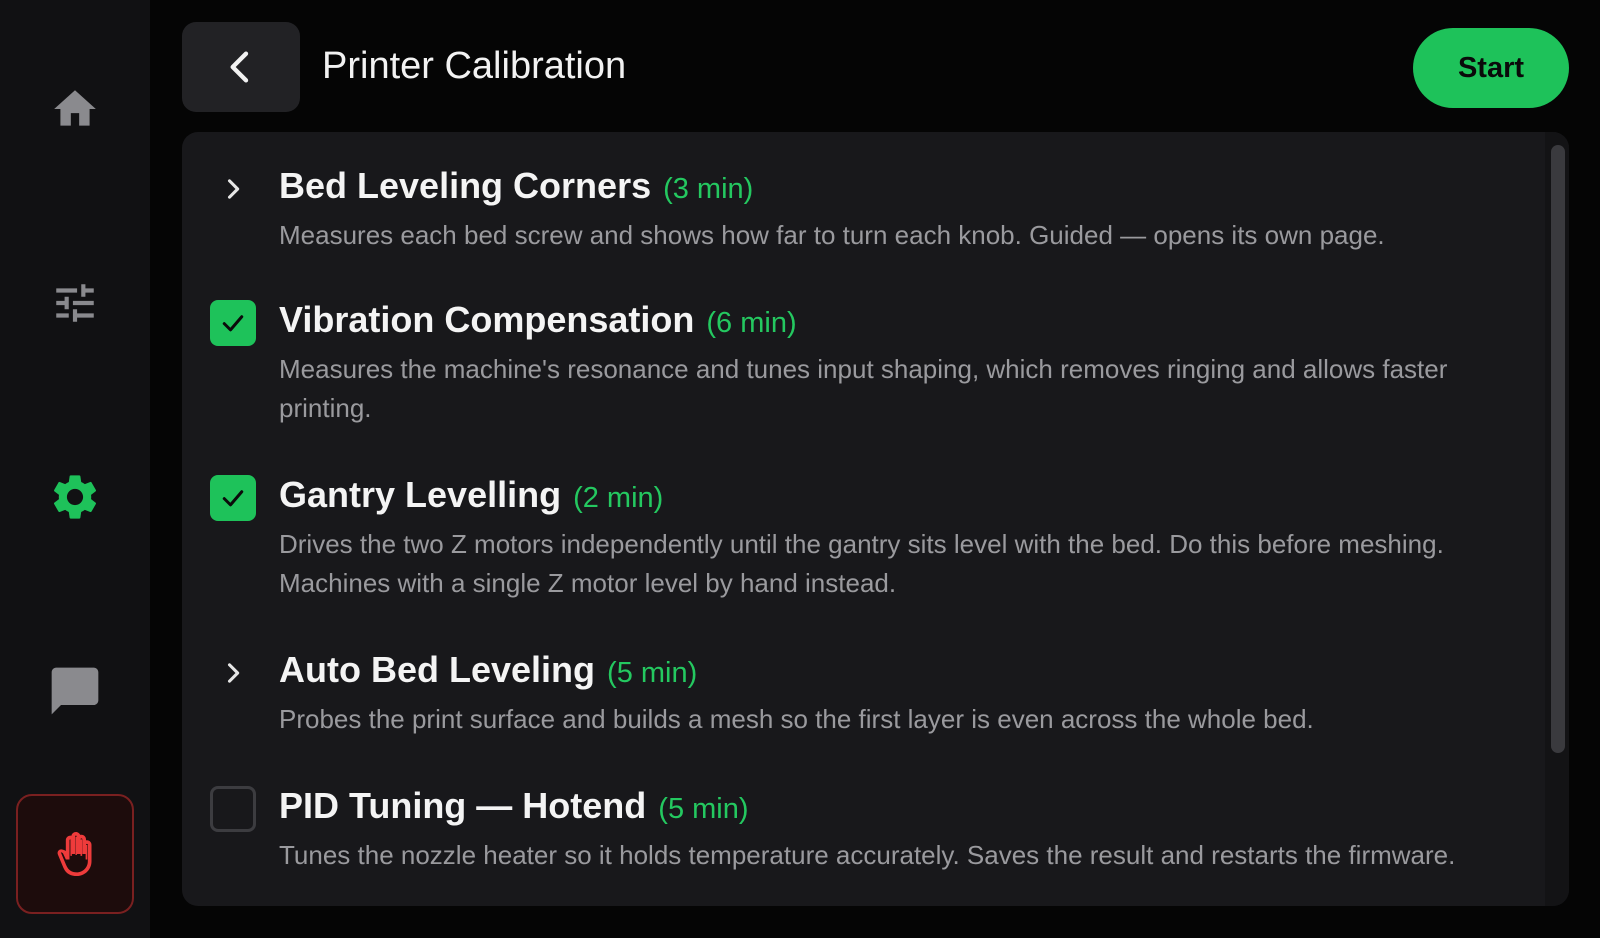 This screenshot has height=938, width=1600. I want to click on nav-tune-button, so click(75, 303).